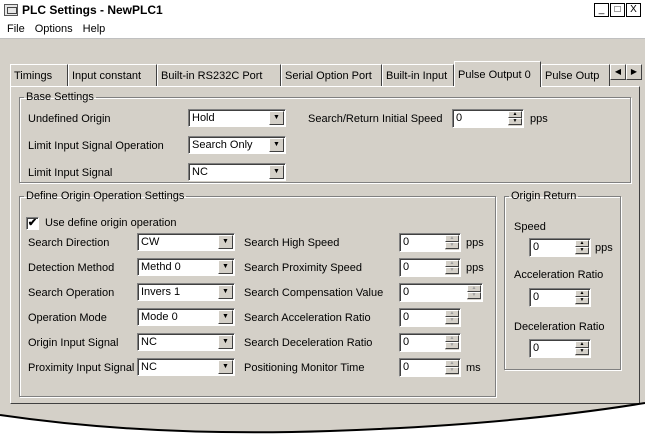  Describe the element at coordinates (39, 75) in the screenshot. I see `tab-timings: Timings` at that location.